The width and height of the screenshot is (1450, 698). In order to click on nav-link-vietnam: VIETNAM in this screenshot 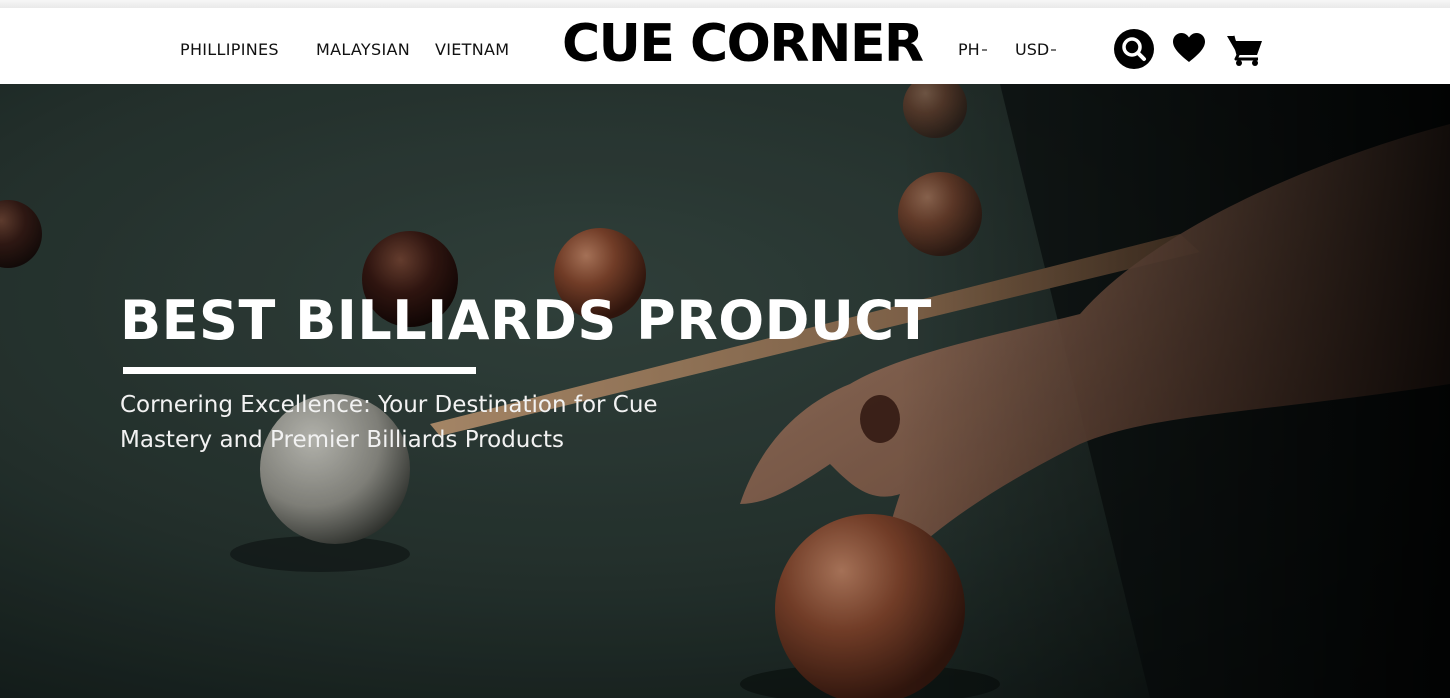, I will do `click(472, 49)`.